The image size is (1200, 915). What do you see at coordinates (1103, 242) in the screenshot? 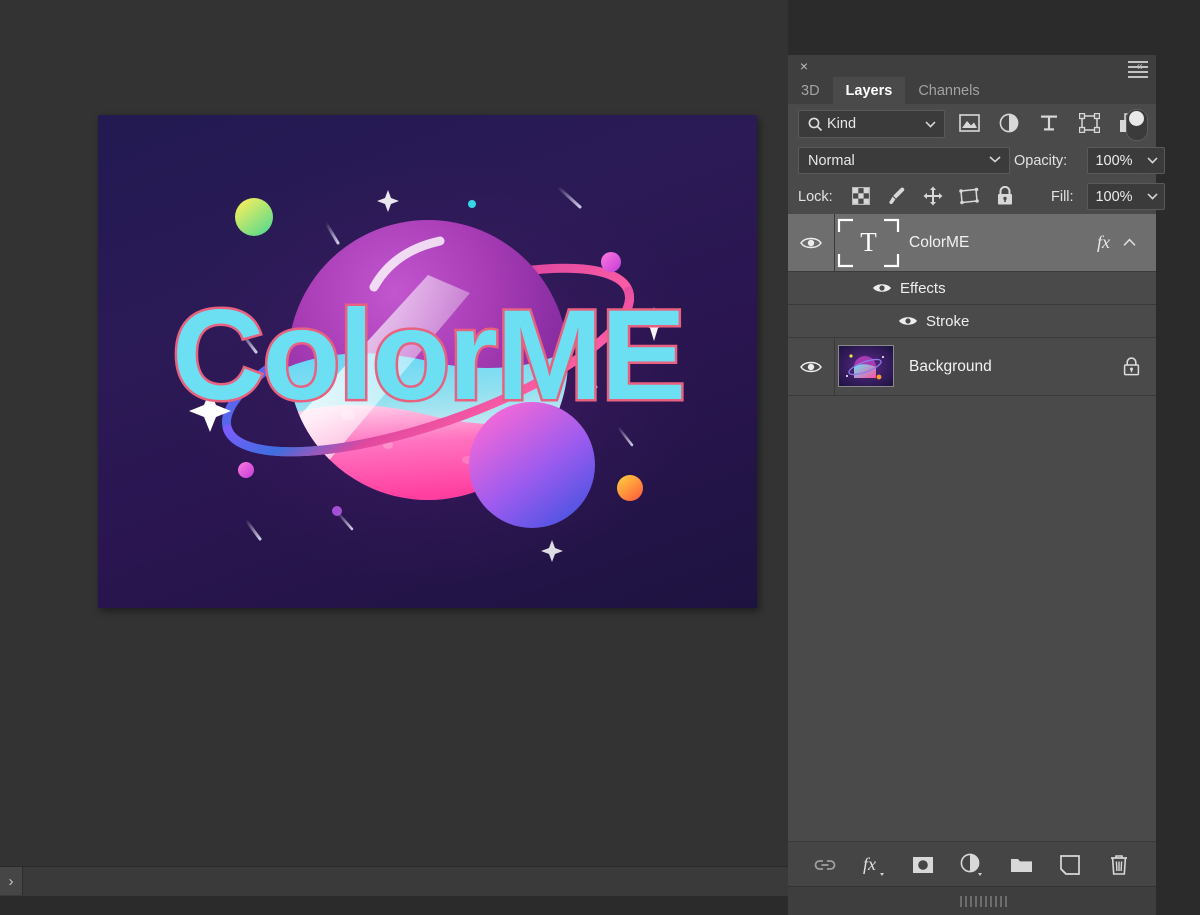
I see `layer-fx-badge: fx` at bounding box center [1103, 242].